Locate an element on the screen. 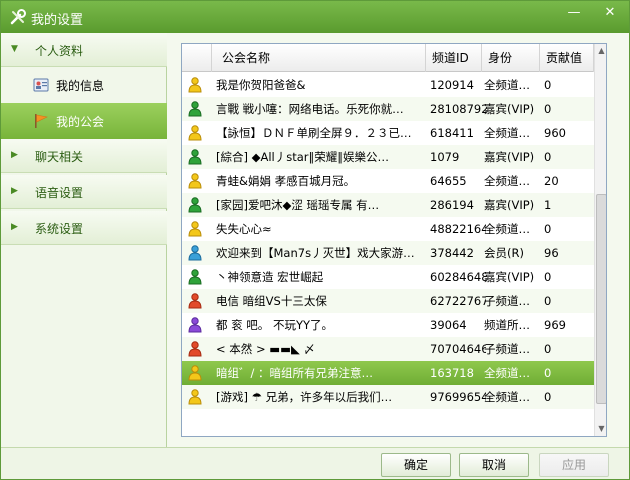 The width and height of the screenshot is (630, 480). sidebar-group-system: ▶ 系统设置 is located at coordinates (84, 228).